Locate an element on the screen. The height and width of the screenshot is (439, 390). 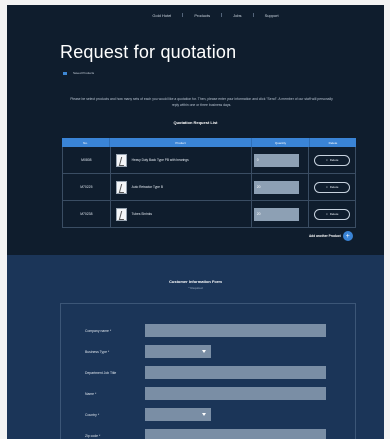
table-row: M70225 Auto Retractor Type B 20 × Delete is located at coordinates (209, 187).